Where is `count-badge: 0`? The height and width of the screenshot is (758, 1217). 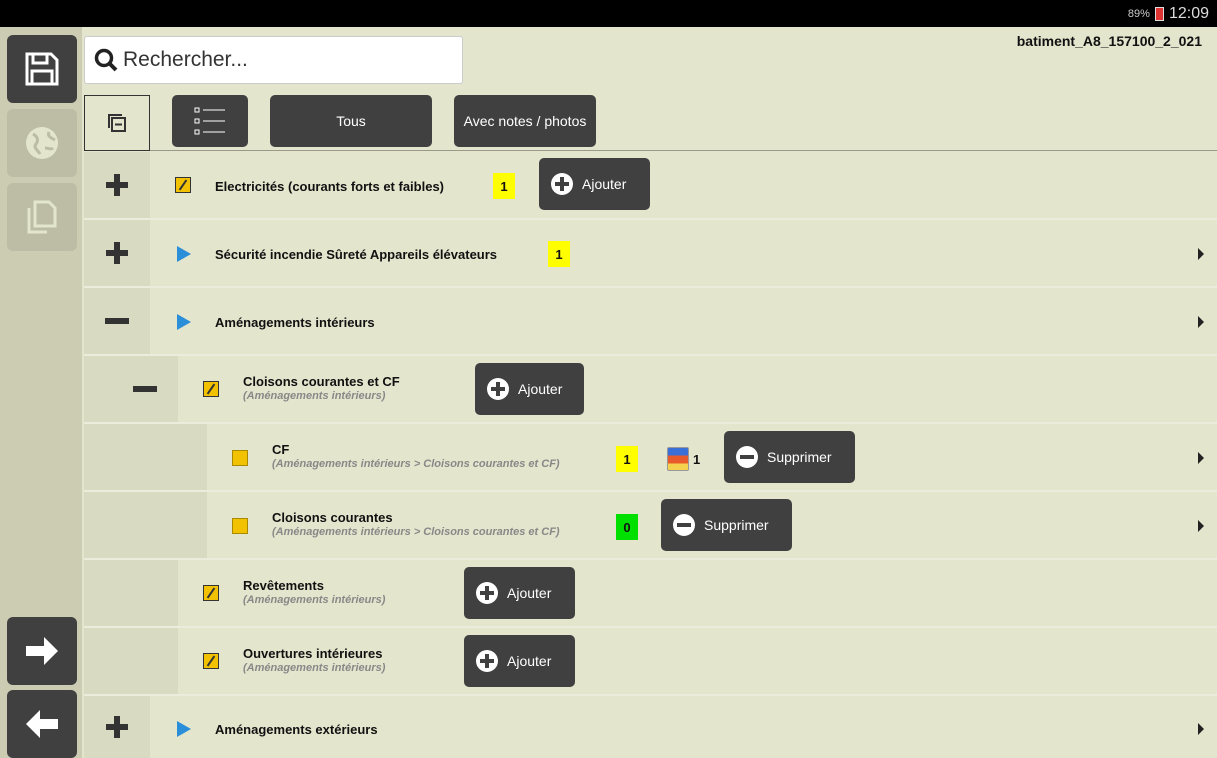
count-badge: 0 is located at coordinates (627, 527).